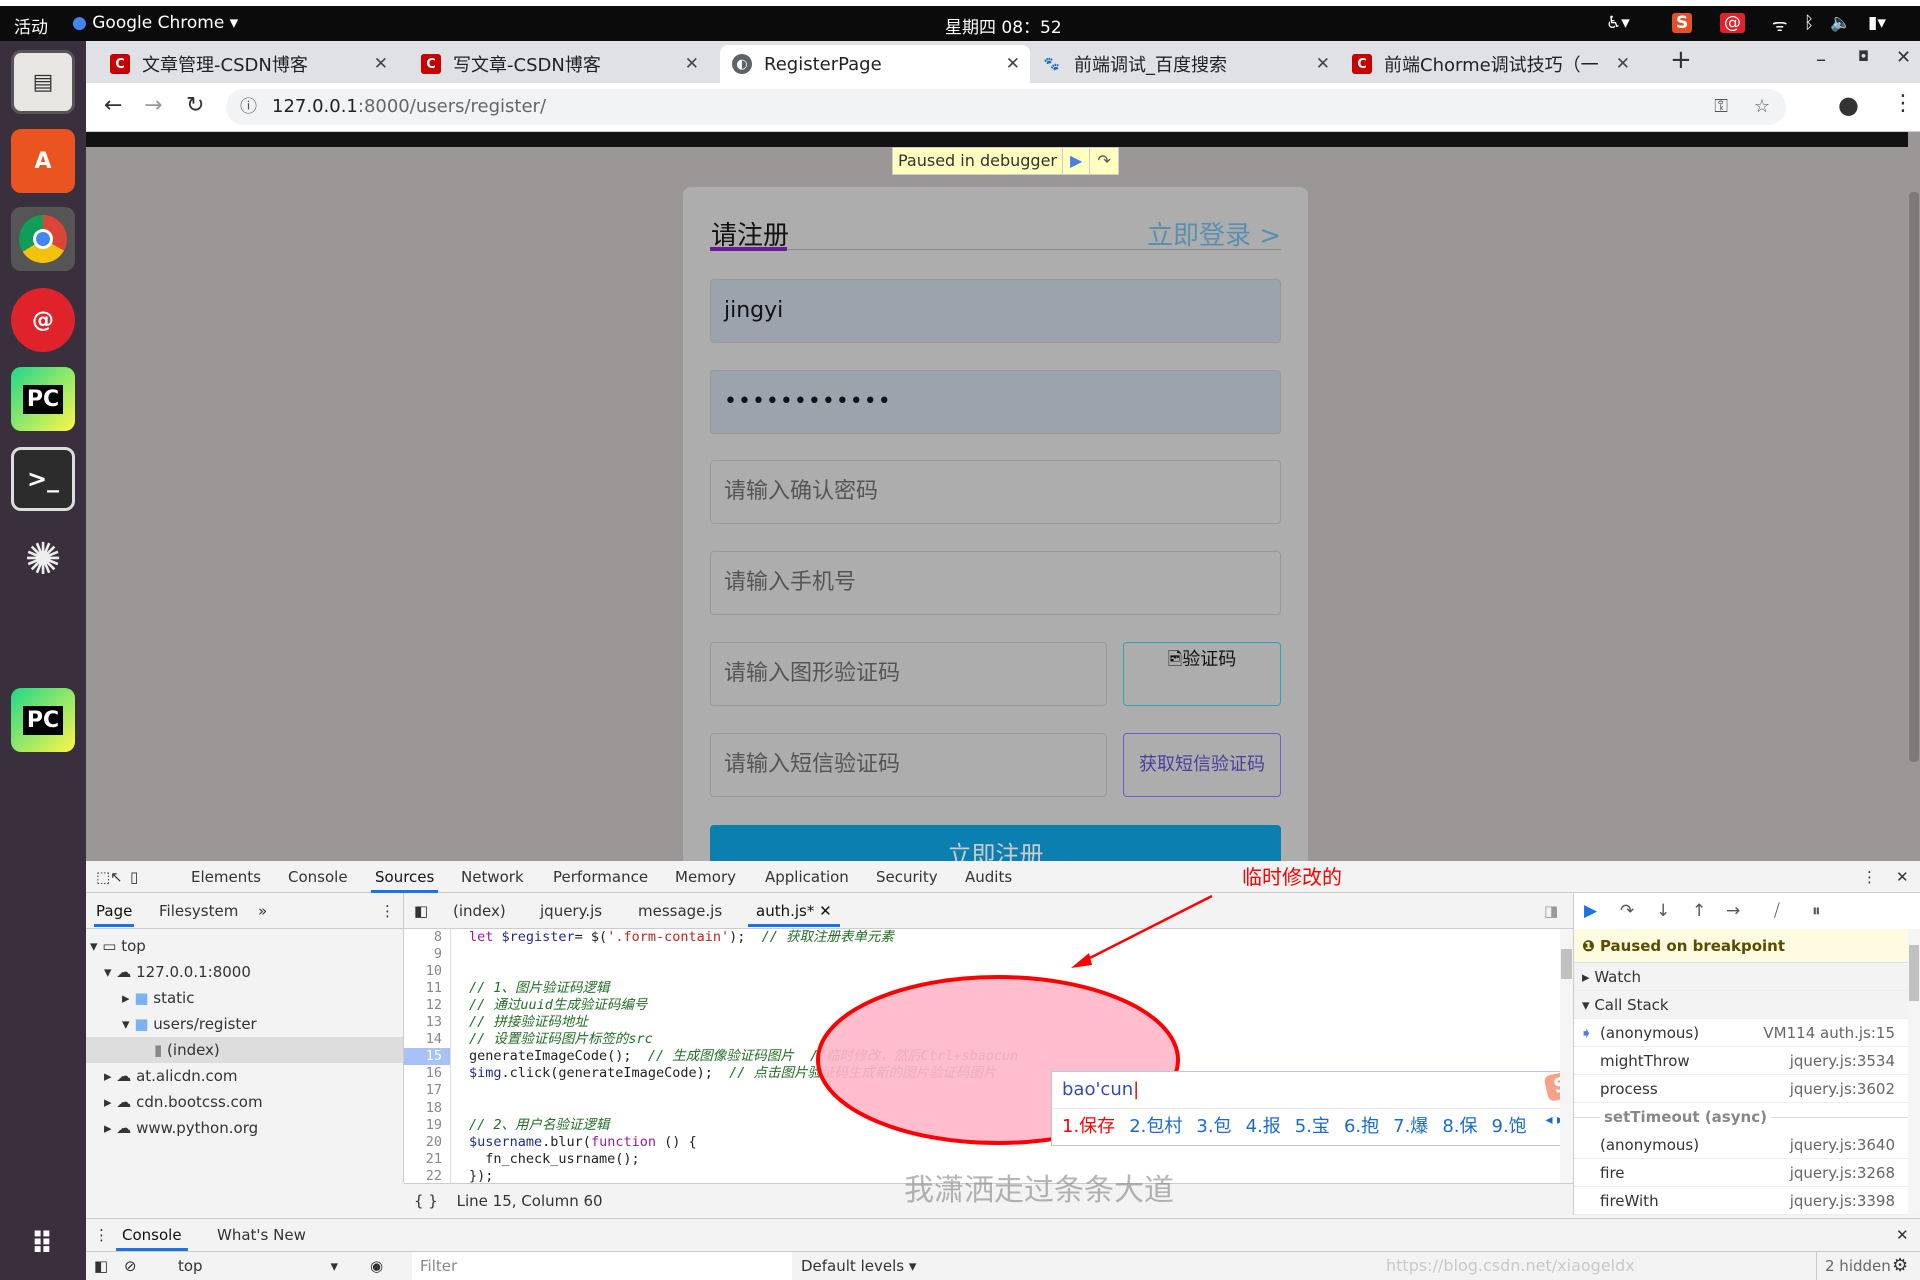 This screenshot has width=1920, height=1280. What do you see at coordinates (1842, 1201) in the screenshot?
I see `frame-location: jquery.js:3398` at bounding box center [1842, 1201].